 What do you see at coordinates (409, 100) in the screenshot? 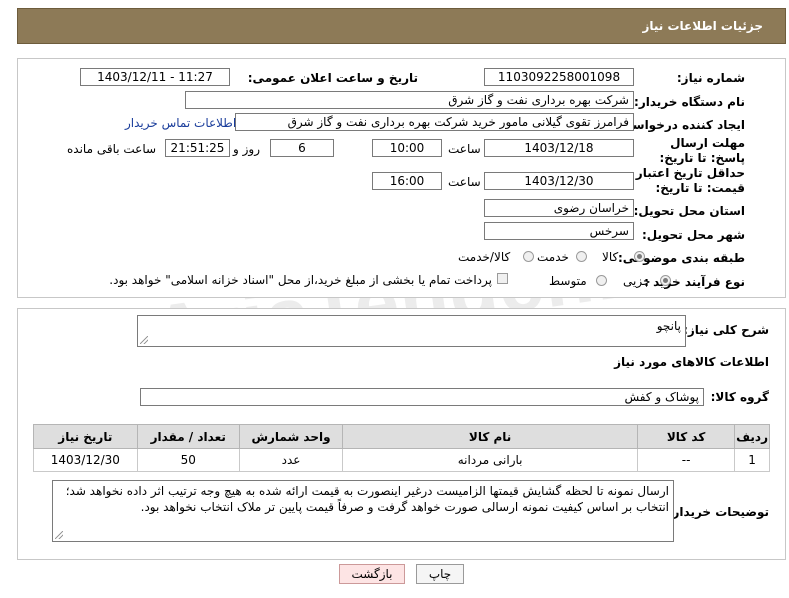
I see `buyer-org-field: شرکت بهره برداری نفت و گاز شرق` at bounding box center [409, 100].